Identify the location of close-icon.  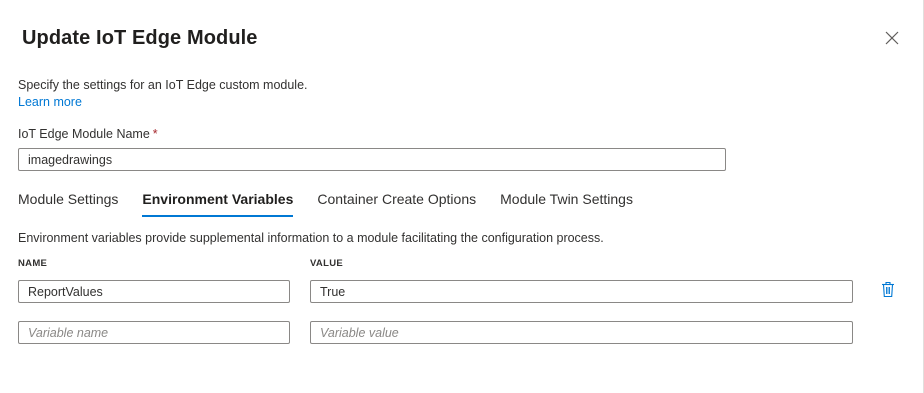
(892, 40).